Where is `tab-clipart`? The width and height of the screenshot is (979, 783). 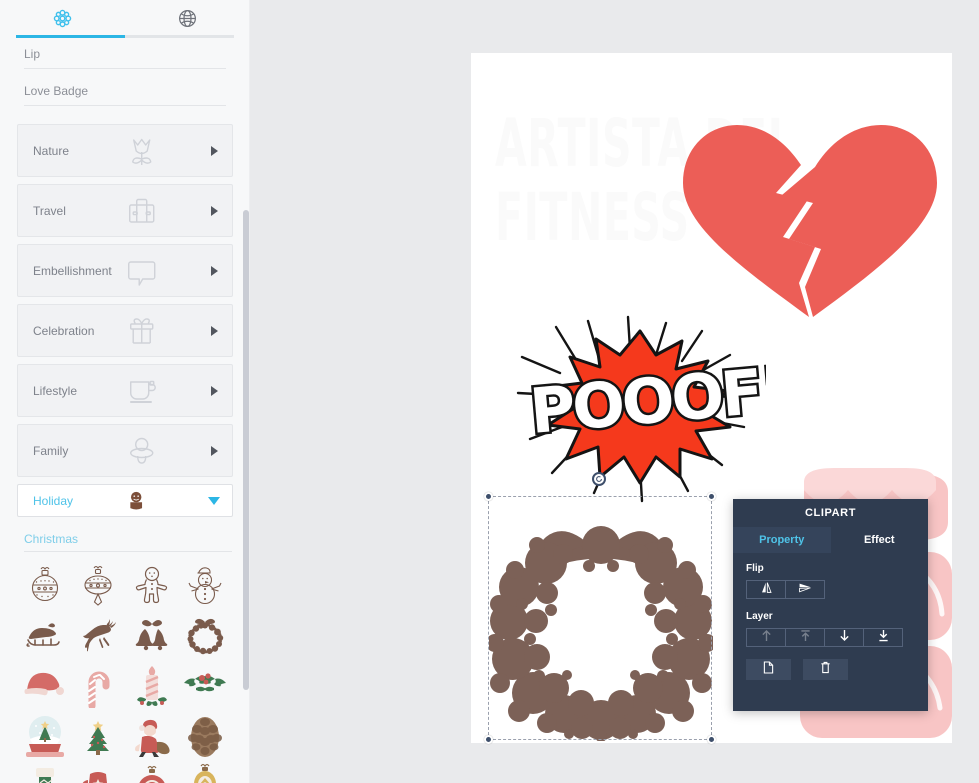 tab-clipart is located at coordinates (62, 18).